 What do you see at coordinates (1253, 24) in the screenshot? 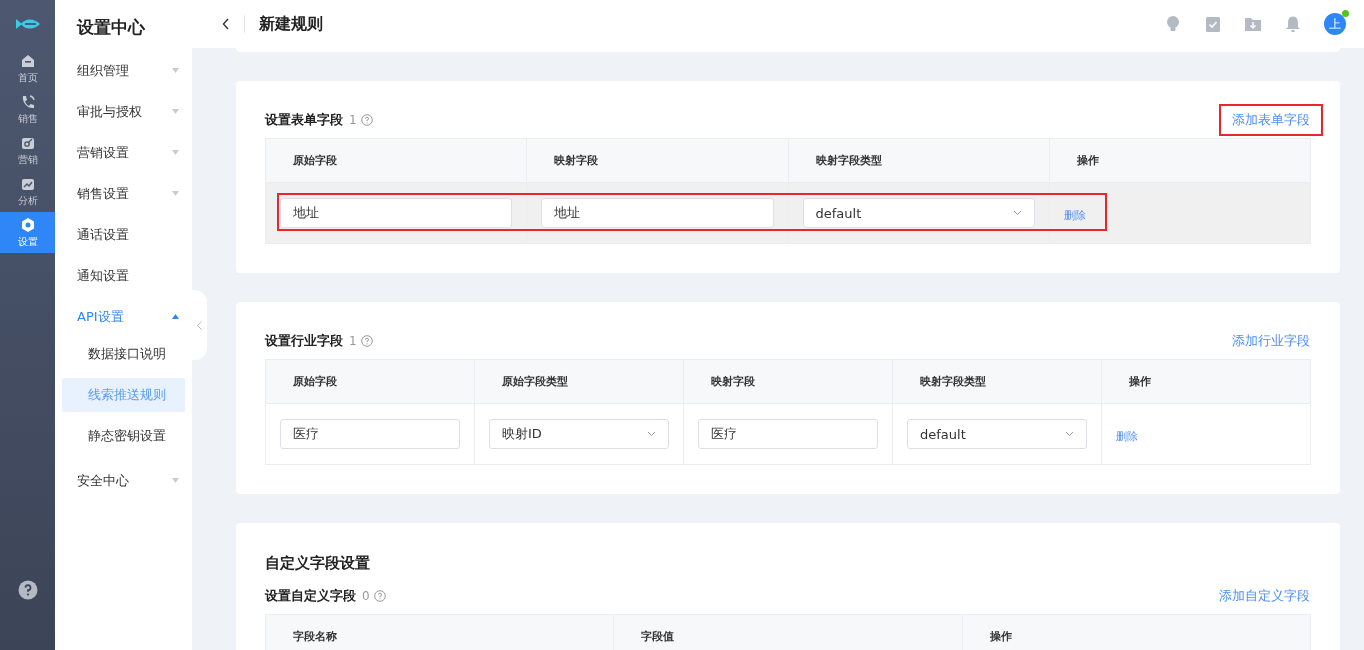
I see `folder-download-icon` at bounding box center [1253, 24].